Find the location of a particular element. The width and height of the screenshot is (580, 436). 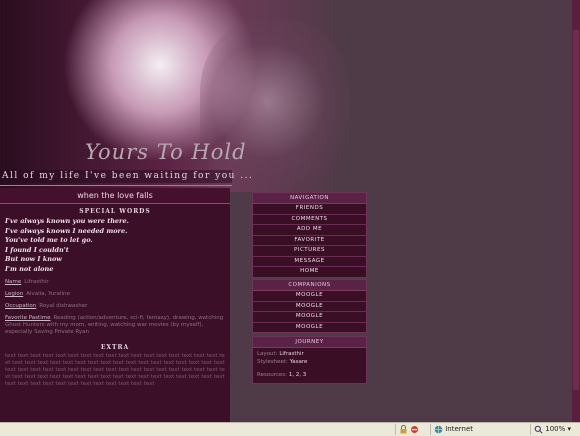

poem-line: But now I know is located at coordinates (33, 259).